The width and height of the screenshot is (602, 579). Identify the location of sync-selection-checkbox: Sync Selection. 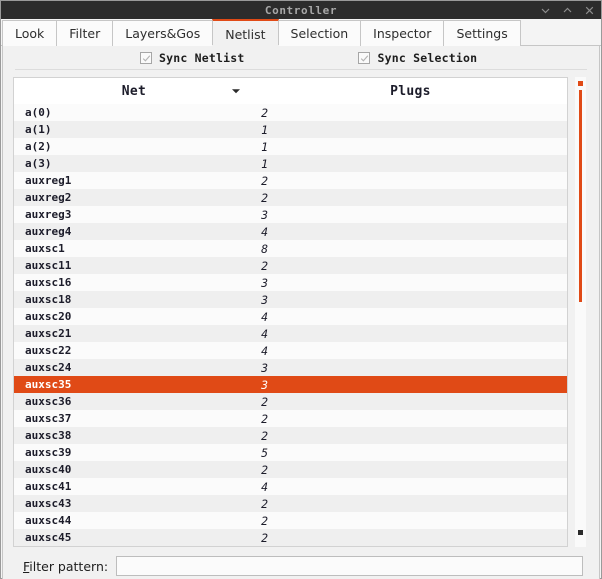
(417, 58).